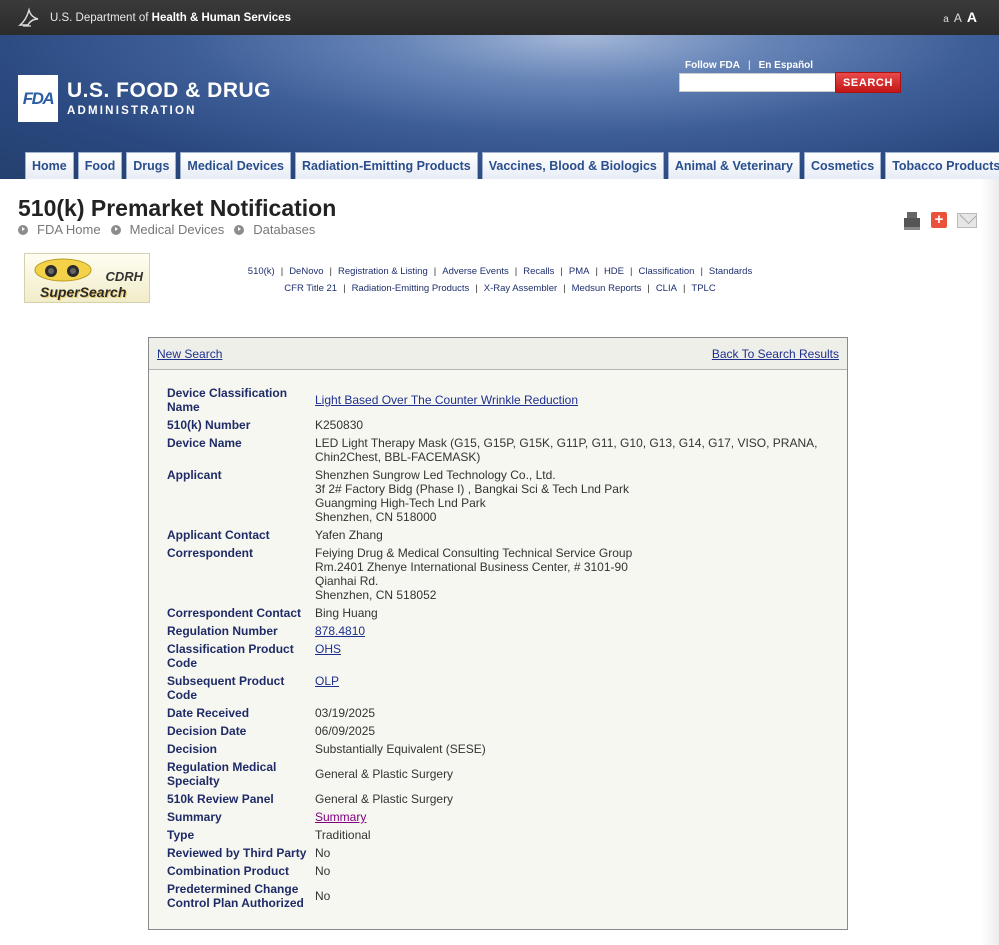 The height and width of the screenshot is (945, 999). I want to click on text-size-small: a, so click(946, 19).